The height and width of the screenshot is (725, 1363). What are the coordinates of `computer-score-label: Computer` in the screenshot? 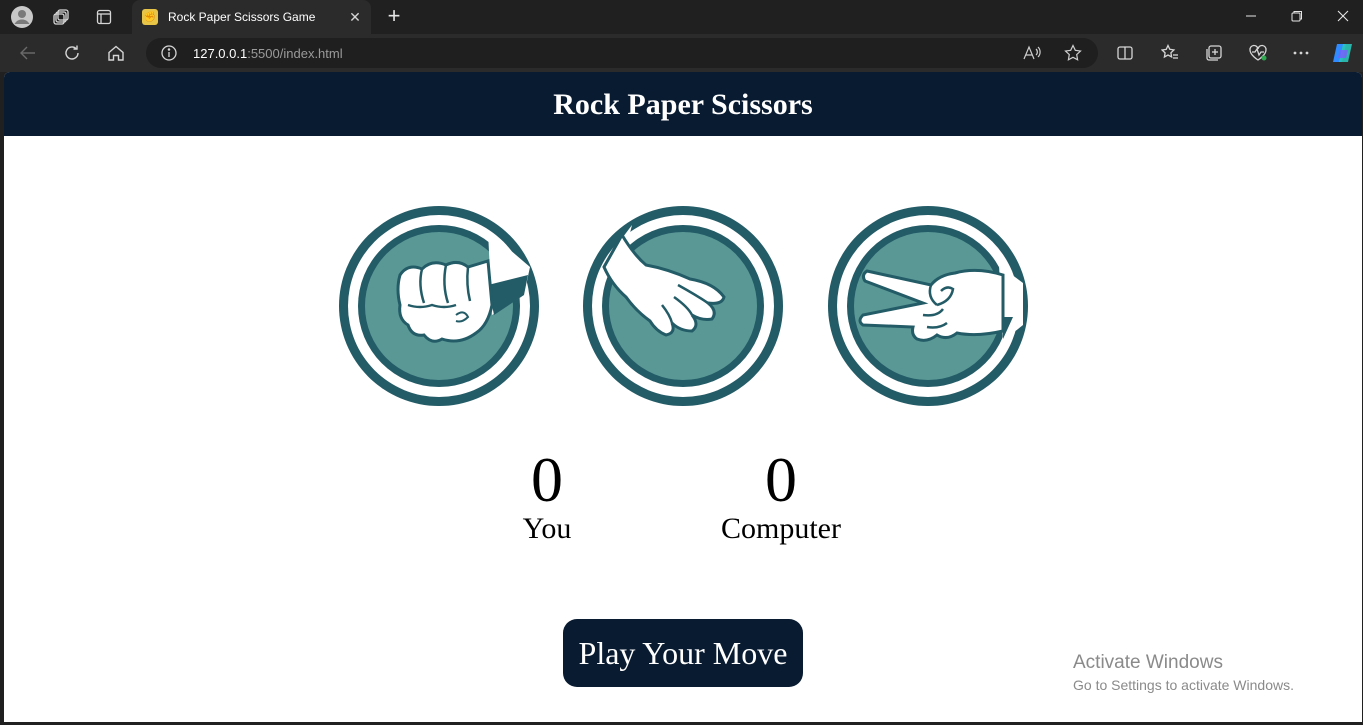 It's located at (781, 528).